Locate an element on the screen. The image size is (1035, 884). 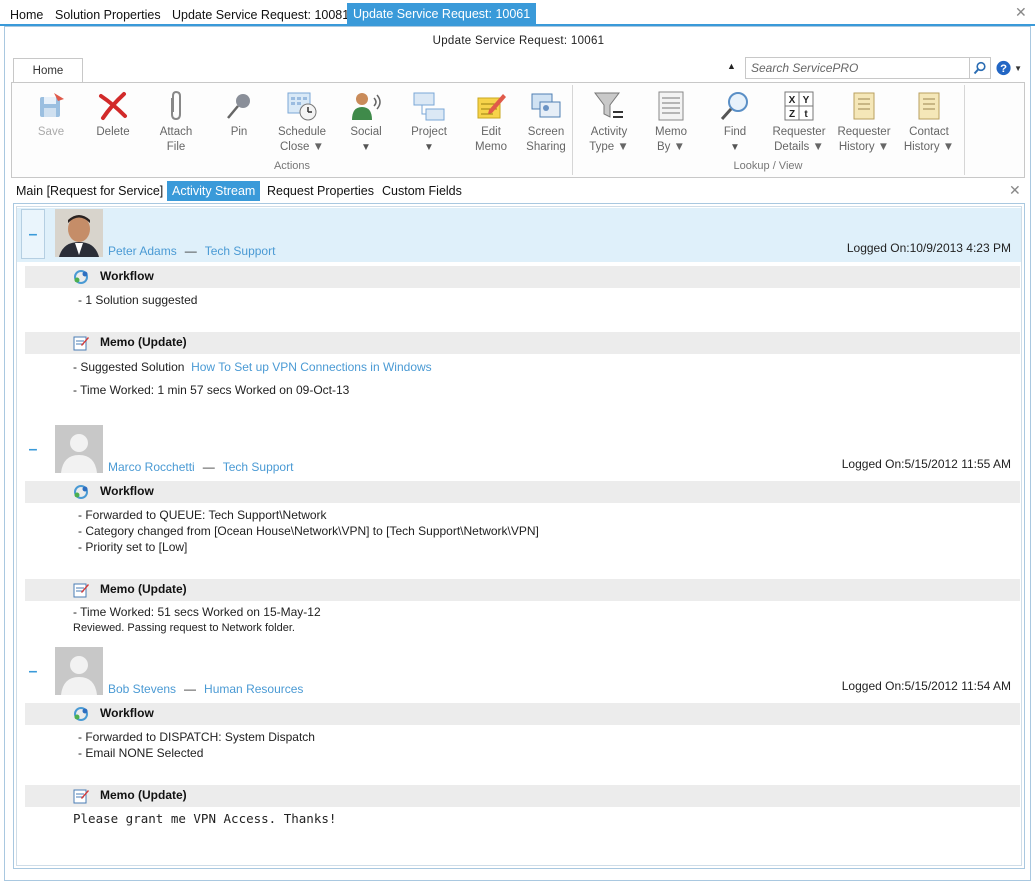
person-link: Bob Stevens is located at coordinates (142, 689).